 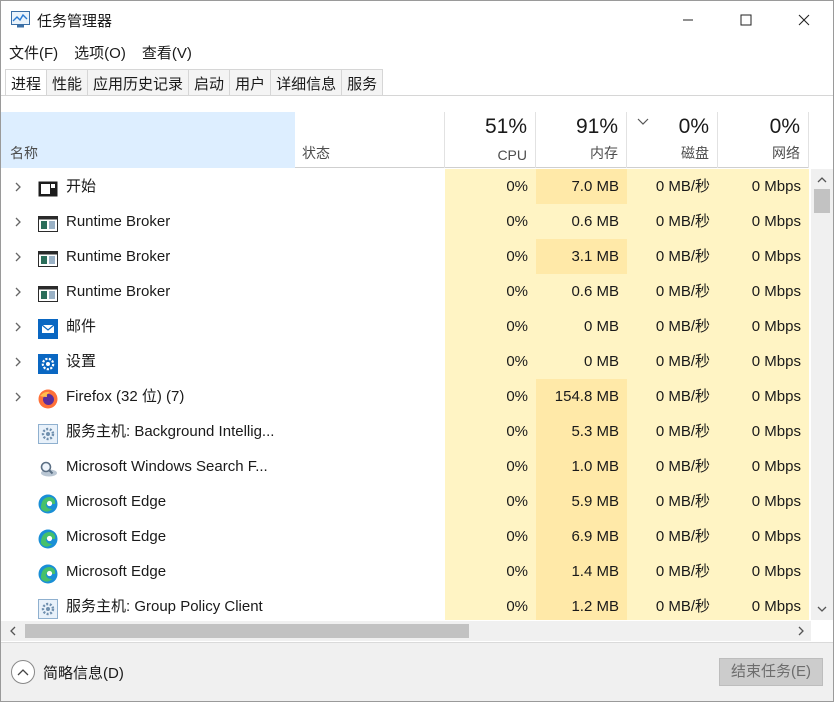 I want to click on close-button, so click(x=804, y=20).